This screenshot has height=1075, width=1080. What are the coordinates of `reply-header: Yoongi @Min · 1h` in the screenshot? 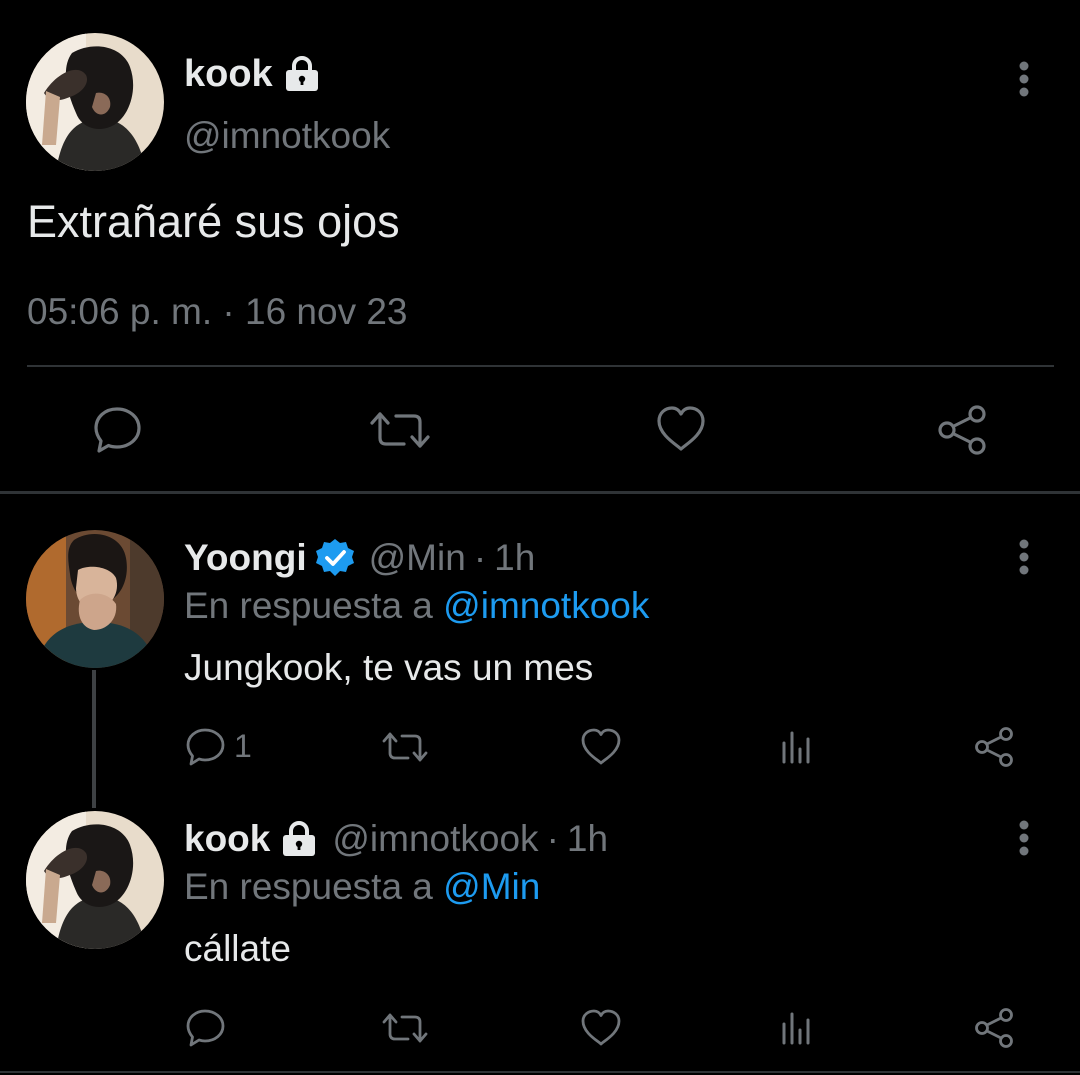 It's located at (359, 558).